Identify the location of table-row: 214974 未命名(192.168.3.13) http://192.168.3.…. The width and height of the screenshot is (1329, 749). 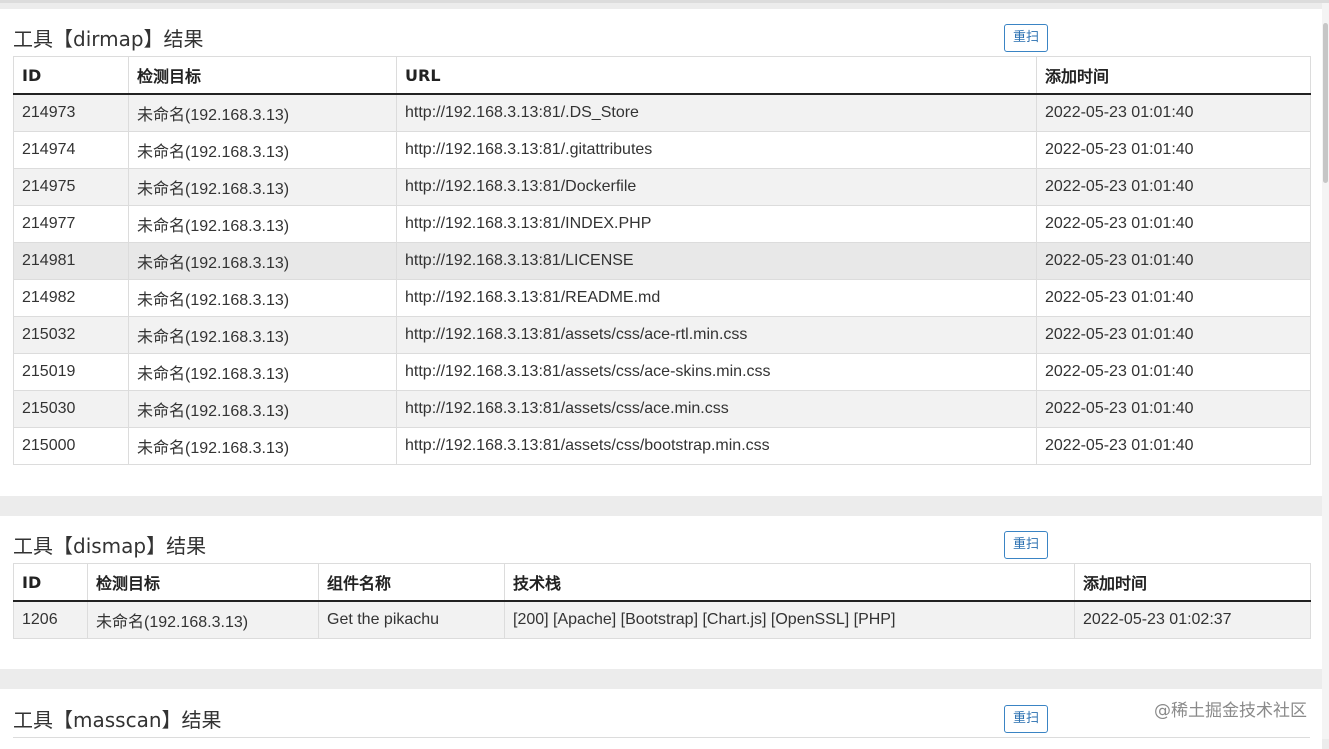
(662, 150).